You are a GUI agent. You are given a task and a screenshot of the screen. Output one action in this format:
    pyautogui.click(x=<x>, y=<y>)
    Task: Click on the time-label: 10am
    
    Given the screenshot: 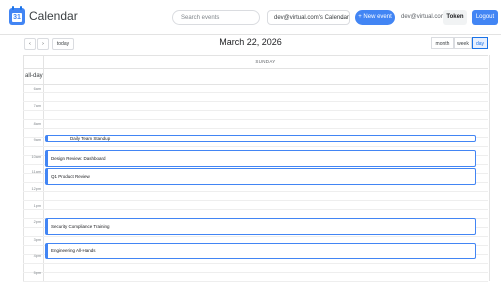 What is the action you would take?
    pyautogui.click(x=36, y=157)
    